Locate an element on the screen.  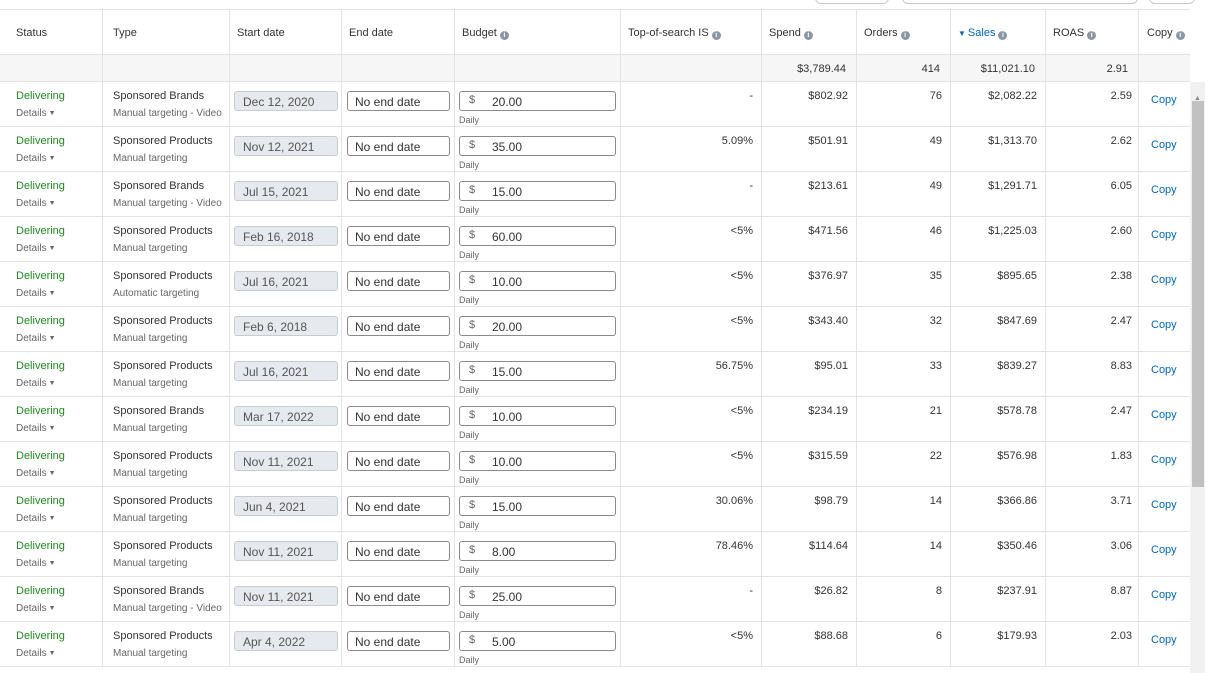
budget-input: $ 60.00 is located at coordinates (537, 236).